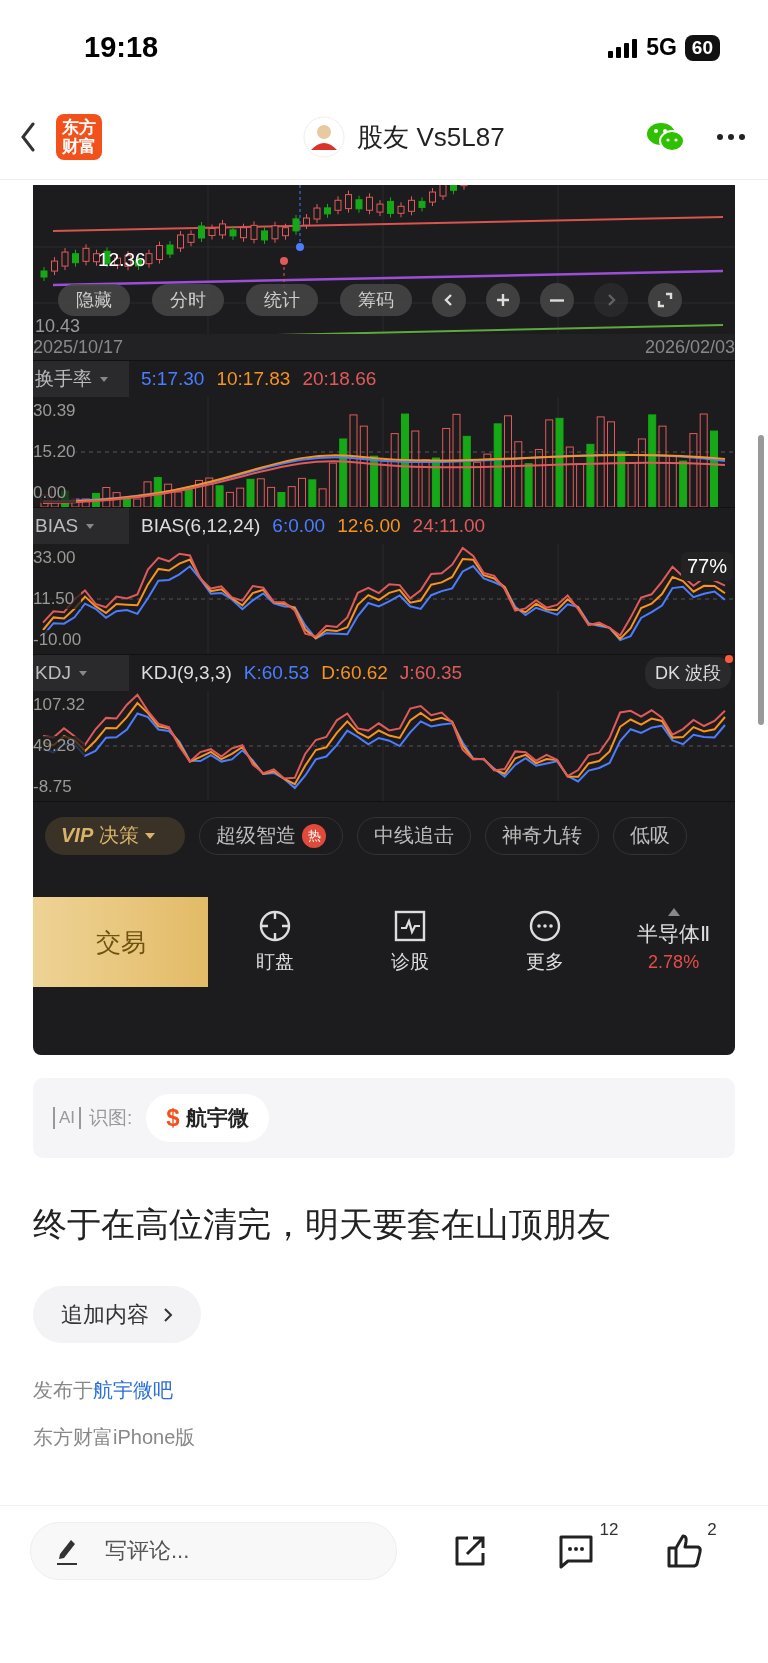 This screenshot has height=1663, width=768. What do you see at coordinates (684, 1551) in the screenshot?
I see `thumbs-up-icon` at bounding box center [684, 1551].